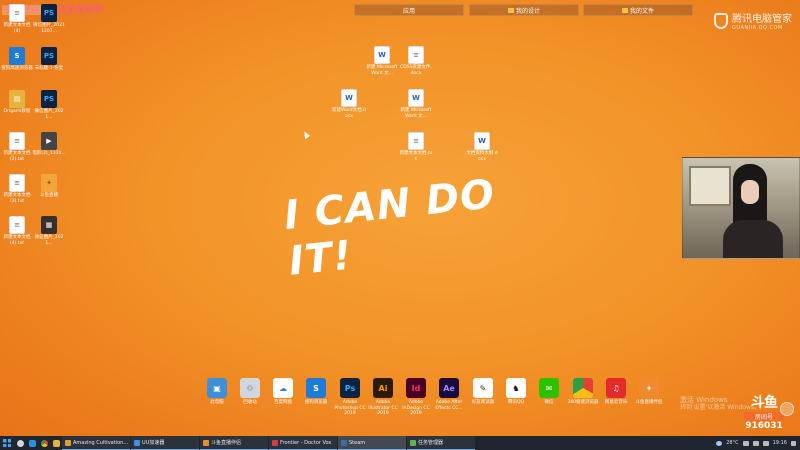 This screenshot has width=800, height=450. What do you see at coordinates (750, 192) in the screenshot?
I see `streamer-face` at bounding box center [750, 192].